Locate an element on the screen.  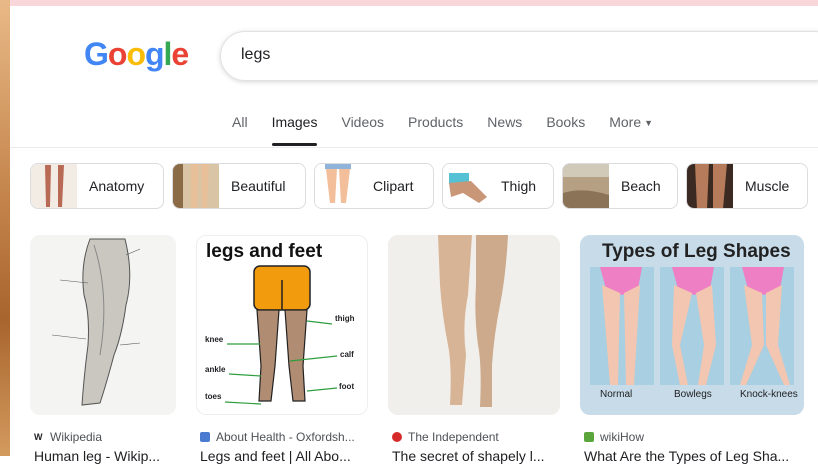
tab-books: Books is located at coordinates (565, 128).